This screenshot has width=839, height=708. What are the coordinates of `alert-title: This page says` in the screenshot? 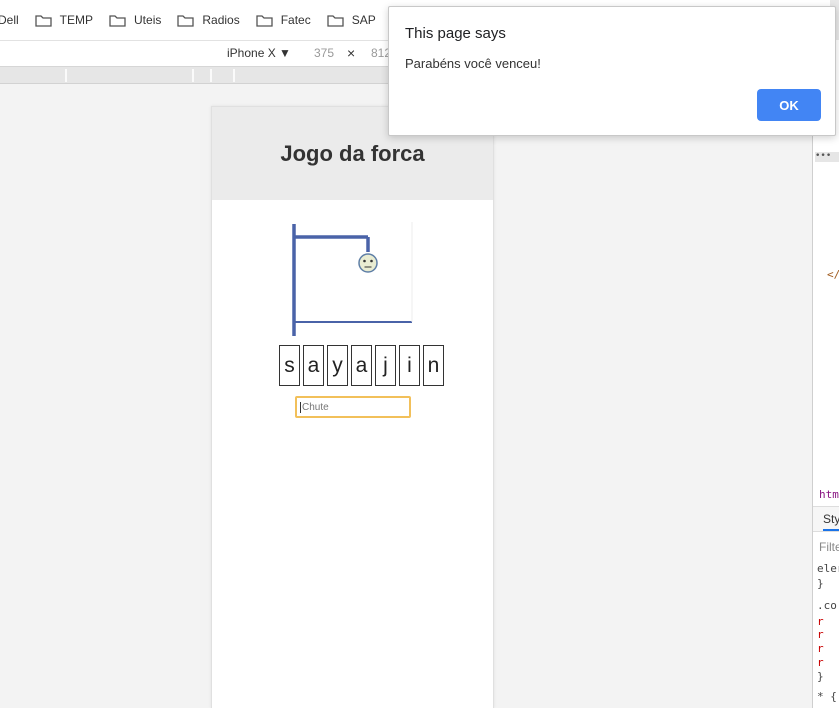 It's located at (455, 33).